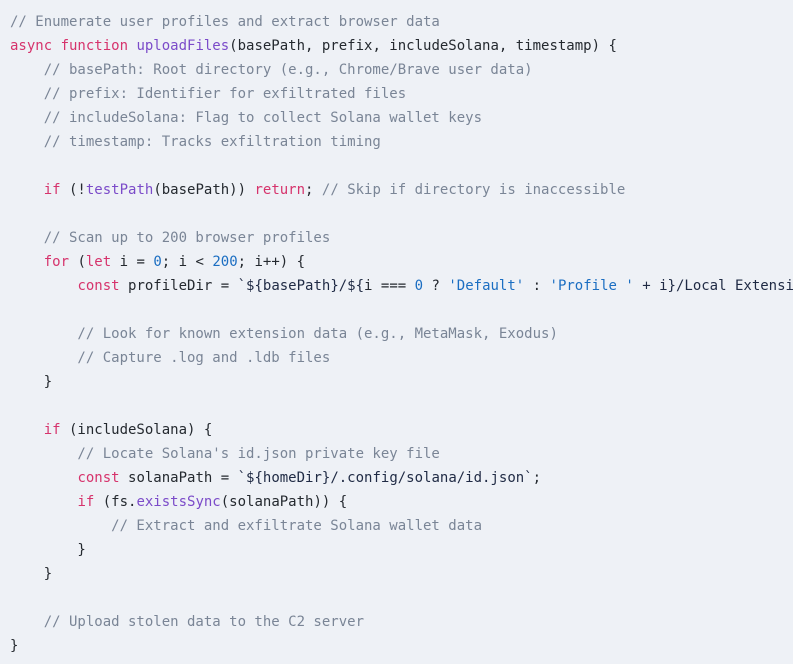  I want to click on code-token-plain: (fs., so click(115, 502).